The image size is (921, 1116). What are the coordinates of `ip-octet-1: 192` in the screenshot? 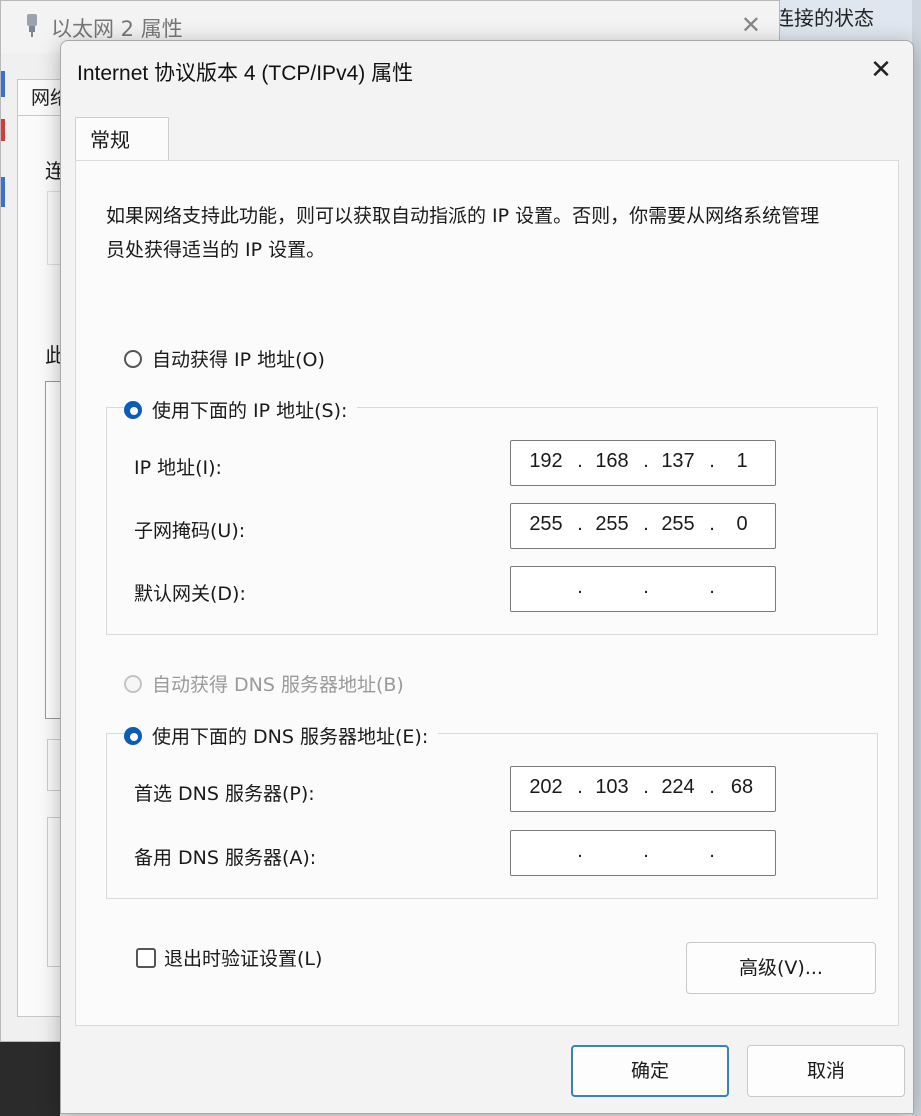 It's located at (546, 461).